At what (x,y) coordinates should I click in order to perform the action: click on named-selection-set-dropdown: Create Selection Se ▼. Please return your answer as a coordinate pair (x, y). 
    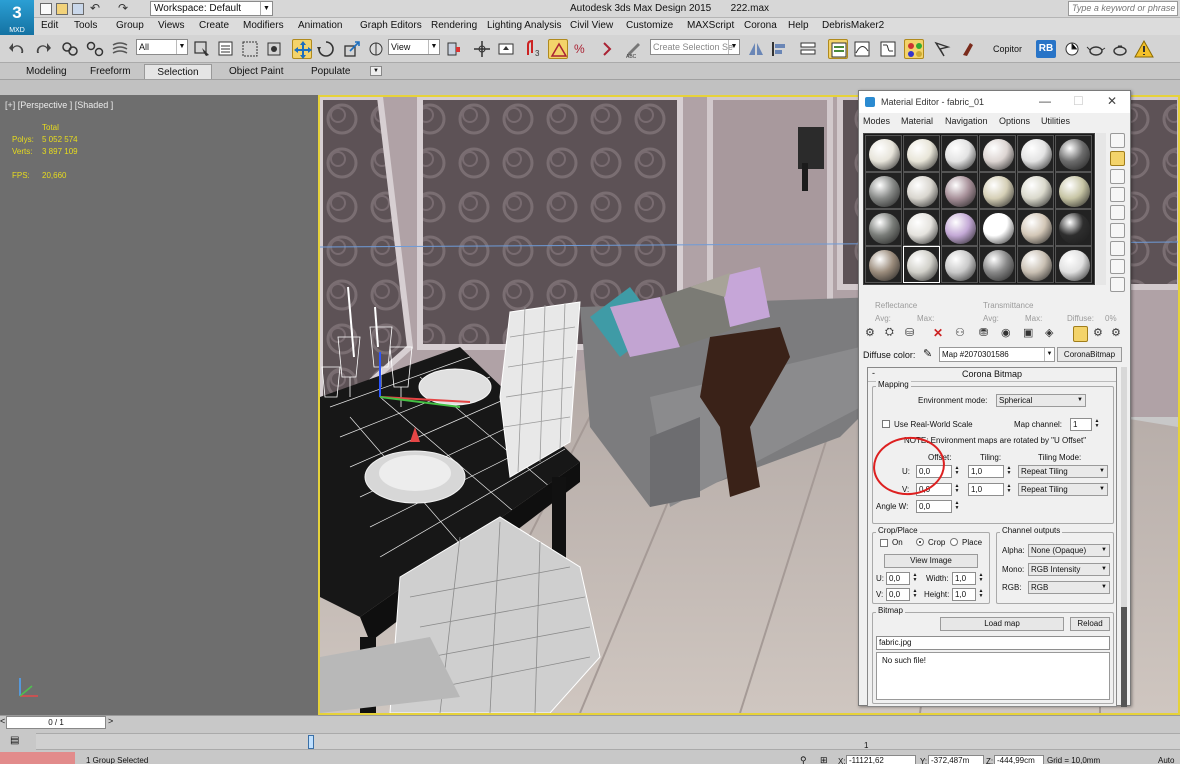
    Looking at the image, I should click on (695, 47).